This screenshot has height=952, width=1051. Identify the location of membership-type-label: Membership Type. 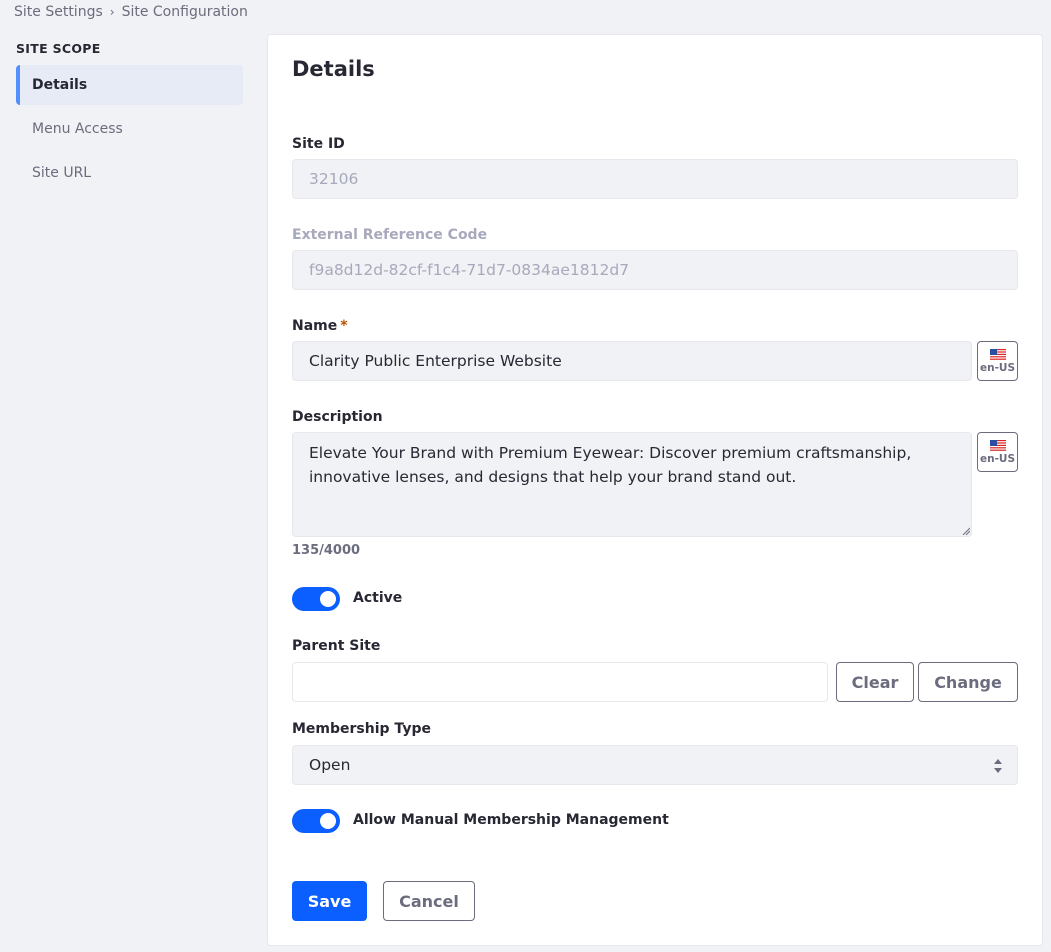
(361, 729).